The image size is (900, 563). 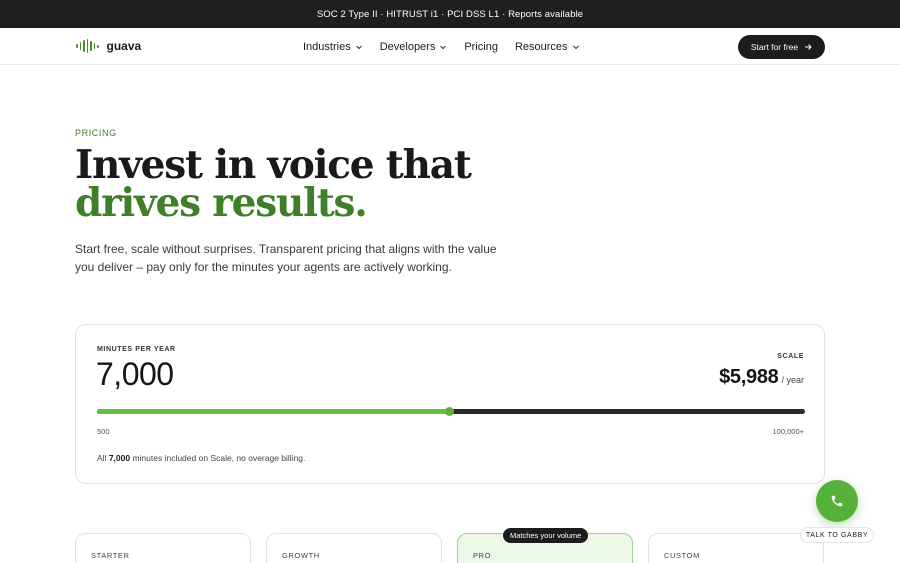 What do you see at coordinates (135, 374) in the screenshot?
I see `minutes-value: 7,000` at bounding box center [135, 374].